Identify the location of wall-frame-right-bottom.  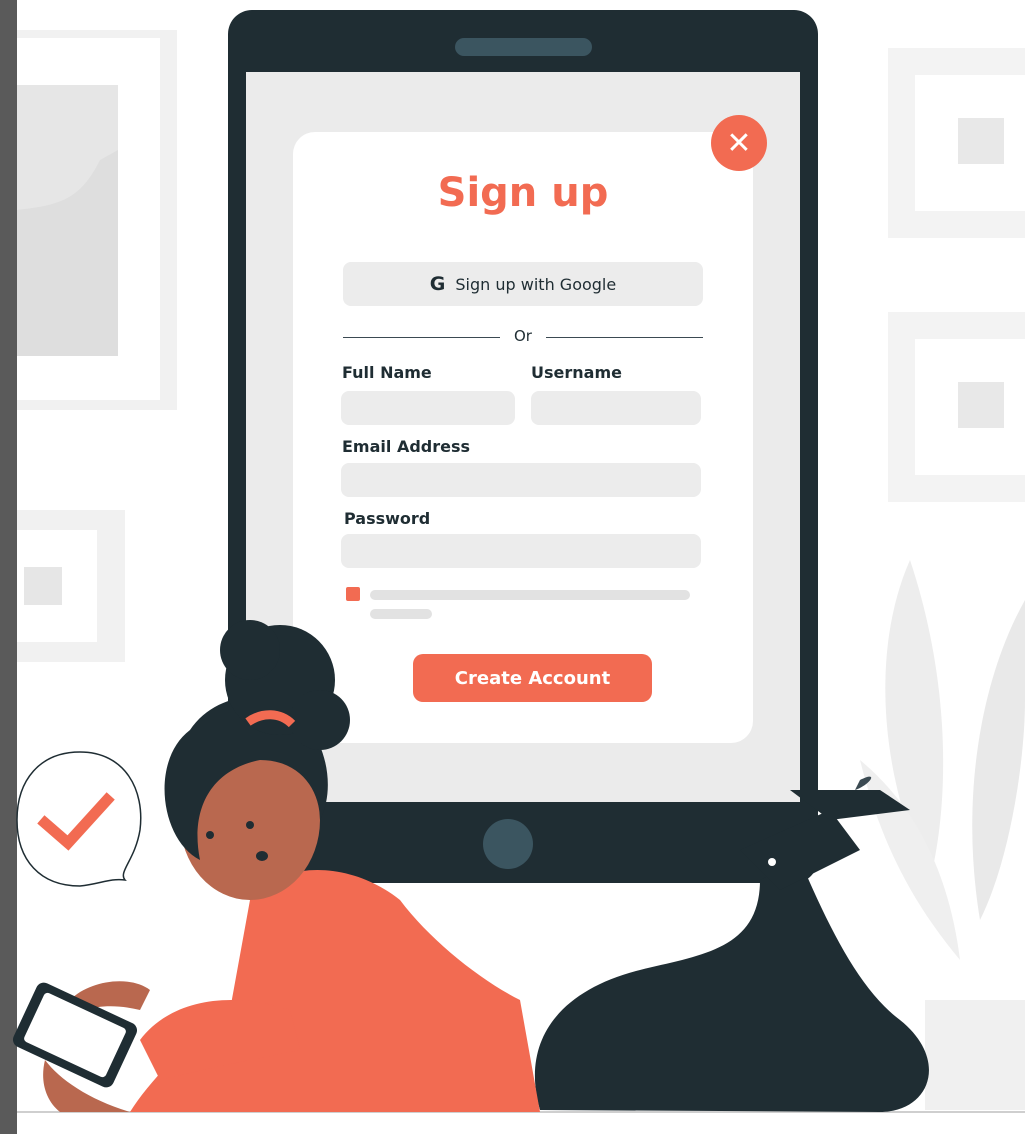
(956, 407).